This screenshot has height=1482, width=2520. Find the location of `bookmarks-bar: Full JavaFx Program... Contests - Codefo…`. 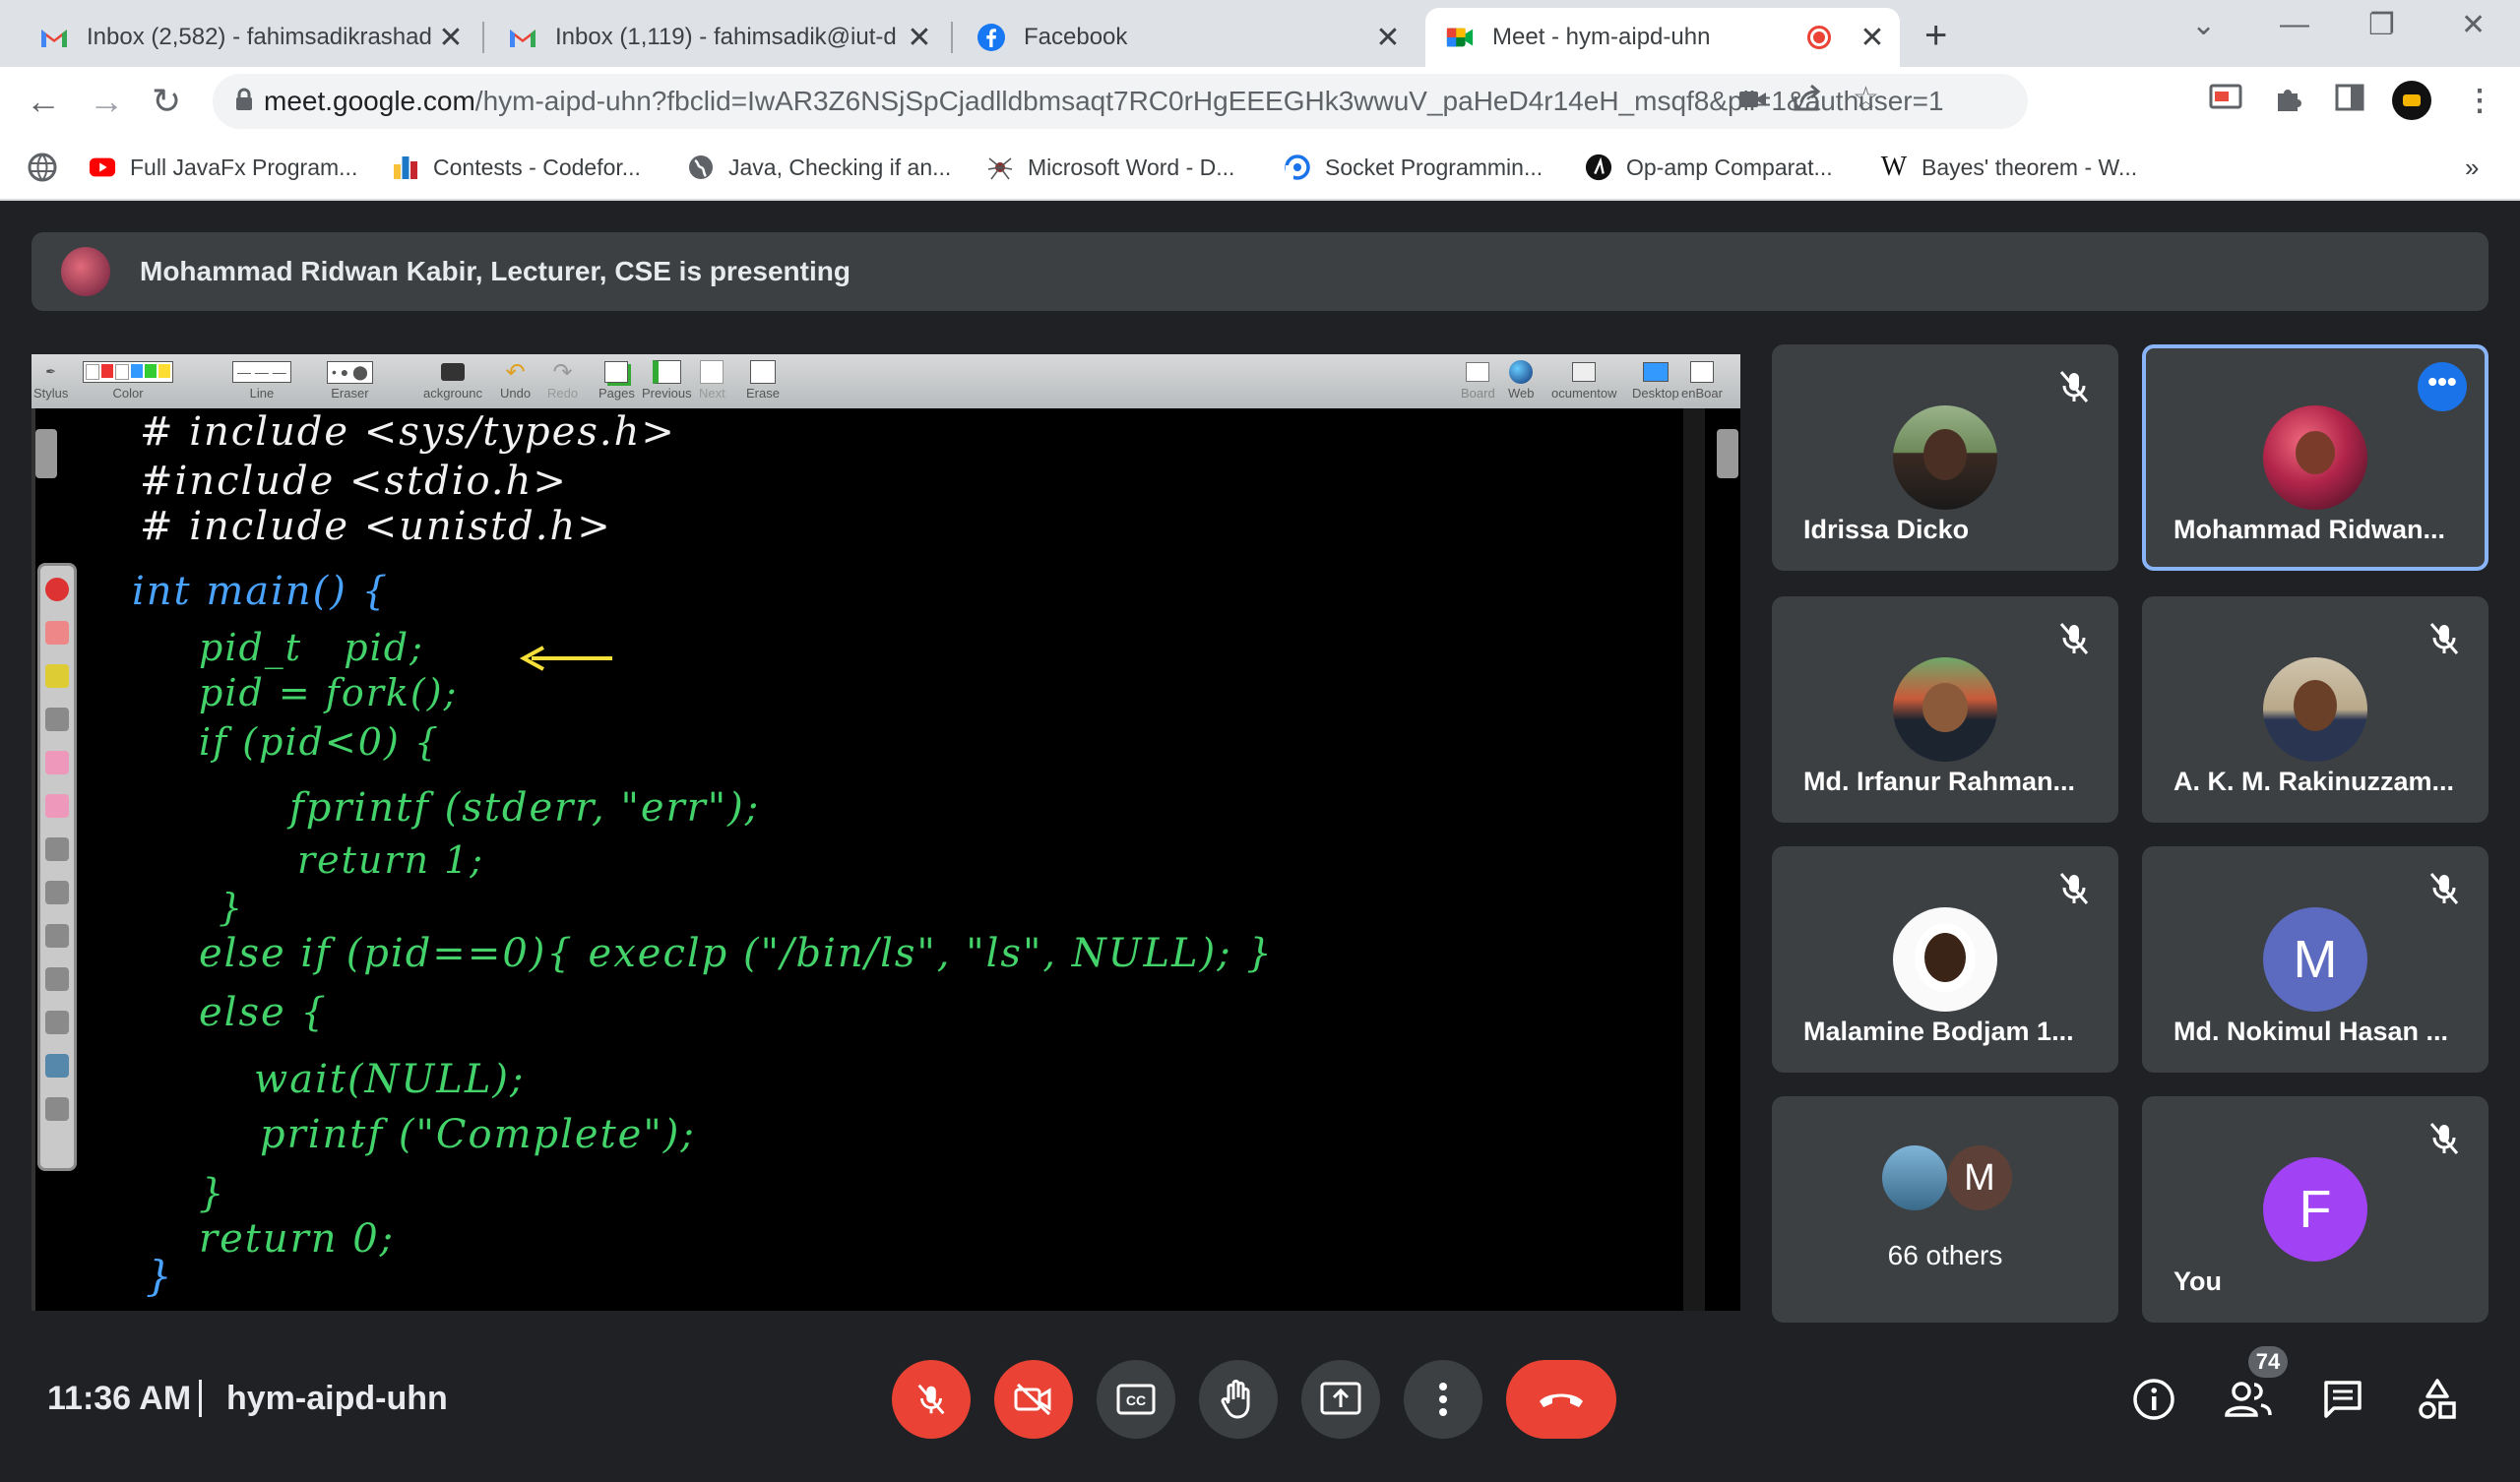

bookmarks-bar: Full JavaFx Program... Contests - Codefo… is located at coordinates (1260, 168).